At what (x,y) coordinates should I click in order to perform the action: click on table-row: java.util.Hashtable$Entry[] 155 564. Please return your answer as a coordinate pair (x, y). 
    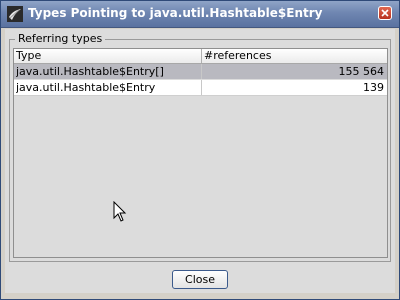
    Looking at the image, I should click on (200, 71).